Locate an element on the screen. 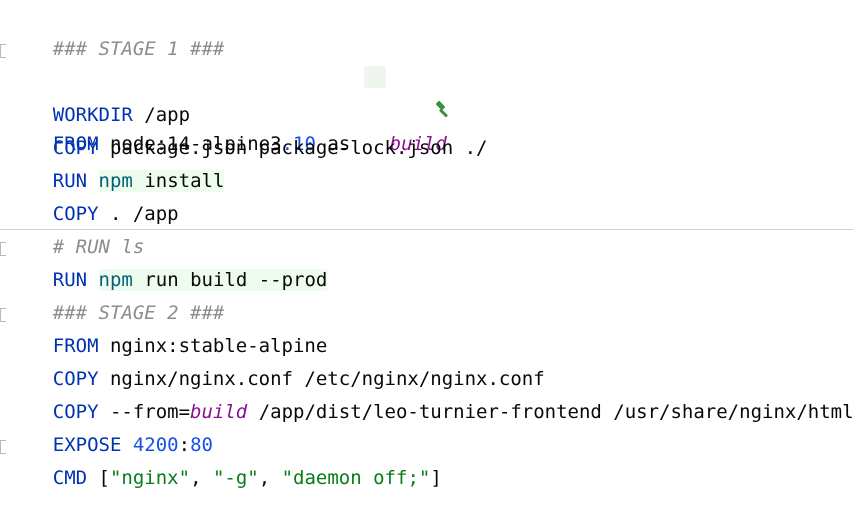 The width and height of the screenshot is (853, 528). code-line-1: ### STAGE 1 ### is located at coordinates (426, 30).